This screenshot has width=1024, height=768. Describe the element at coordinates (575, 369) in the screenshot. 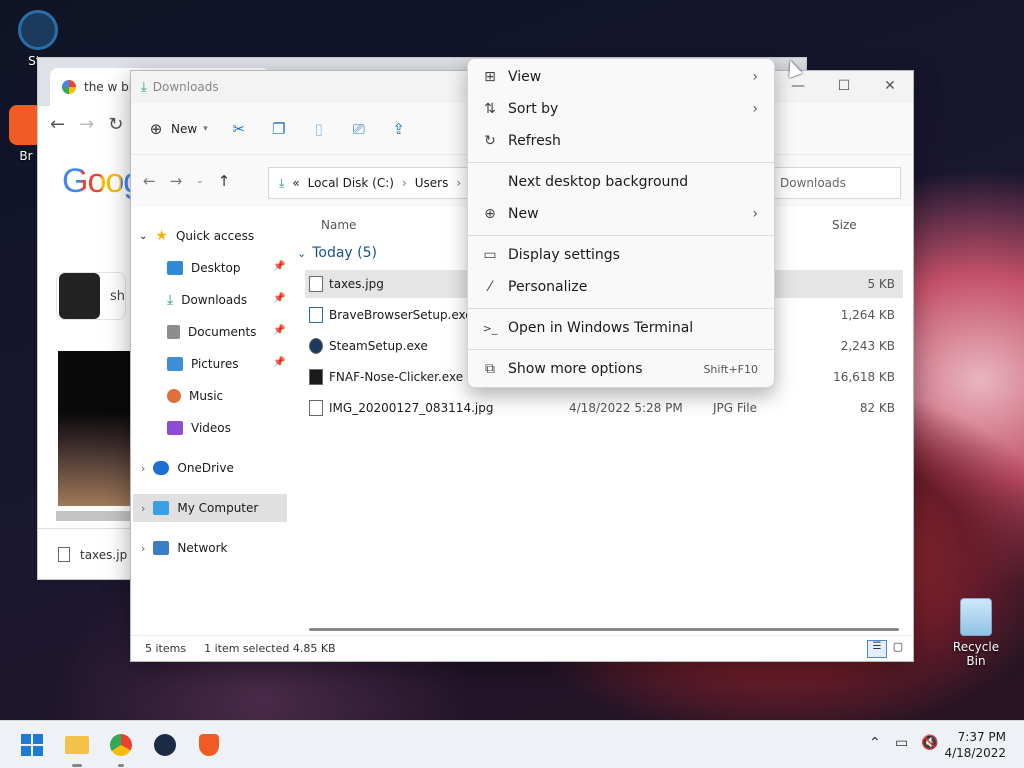

I see `menu-label: Show more options` at that location.